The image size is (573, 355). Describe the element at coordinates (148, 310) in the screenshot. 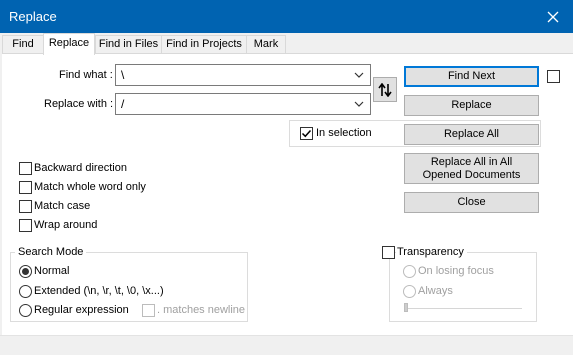

I see `matches-newline-checkbox` at that location.